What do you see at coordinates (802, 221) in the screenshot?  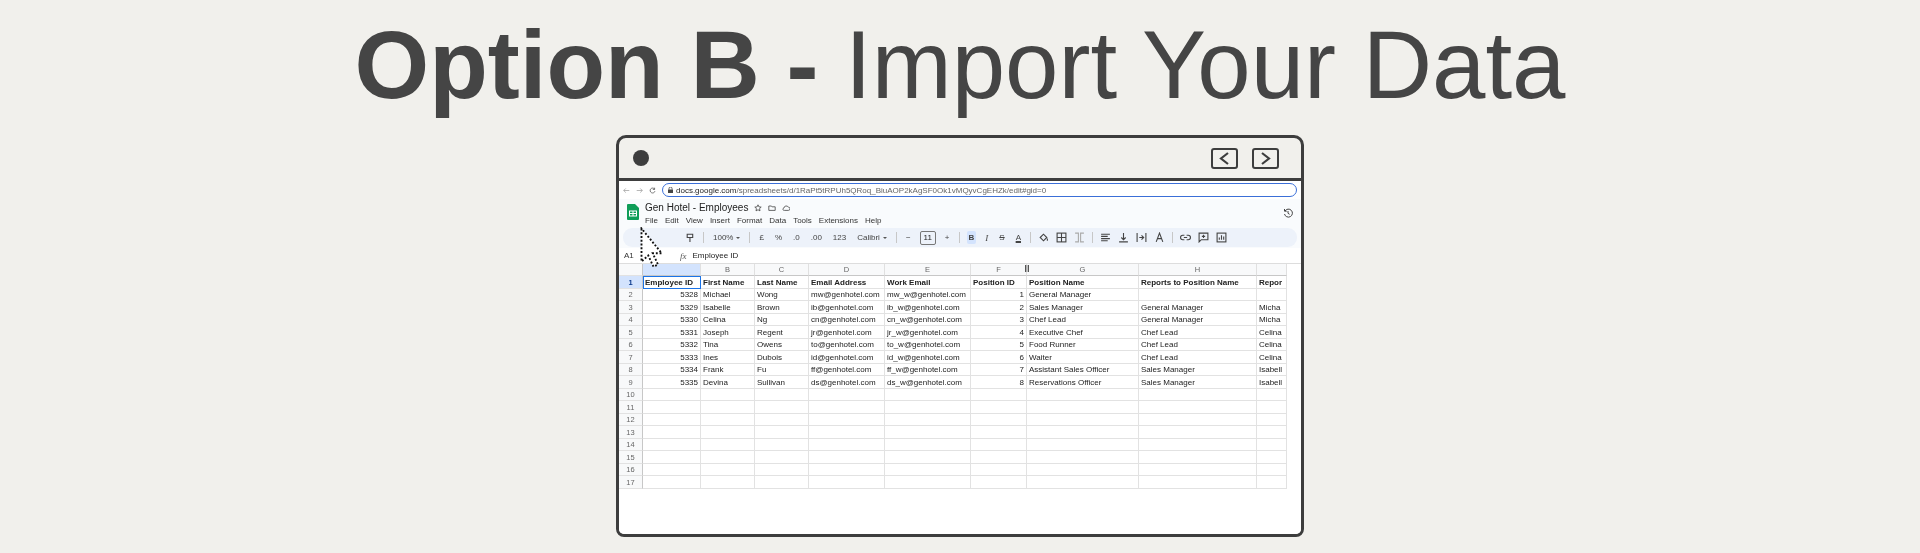 I see `menu-item: Tools` at bounding box center [802, 221].